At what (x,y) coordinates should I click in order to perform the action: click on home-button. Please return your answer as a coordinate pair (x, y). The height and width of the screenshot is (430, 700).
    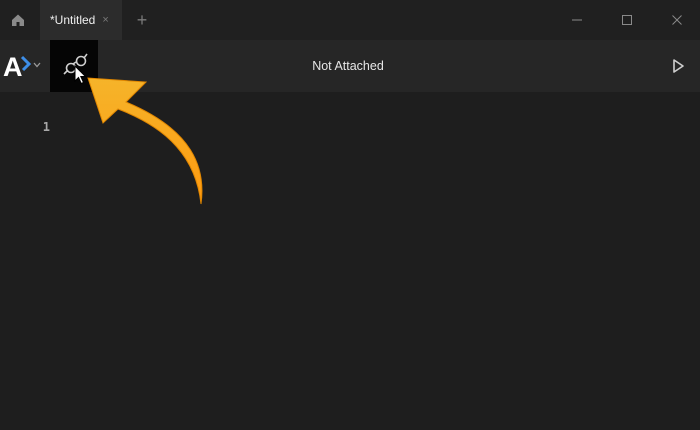
    Looking at the image, I should click on (18, 20).